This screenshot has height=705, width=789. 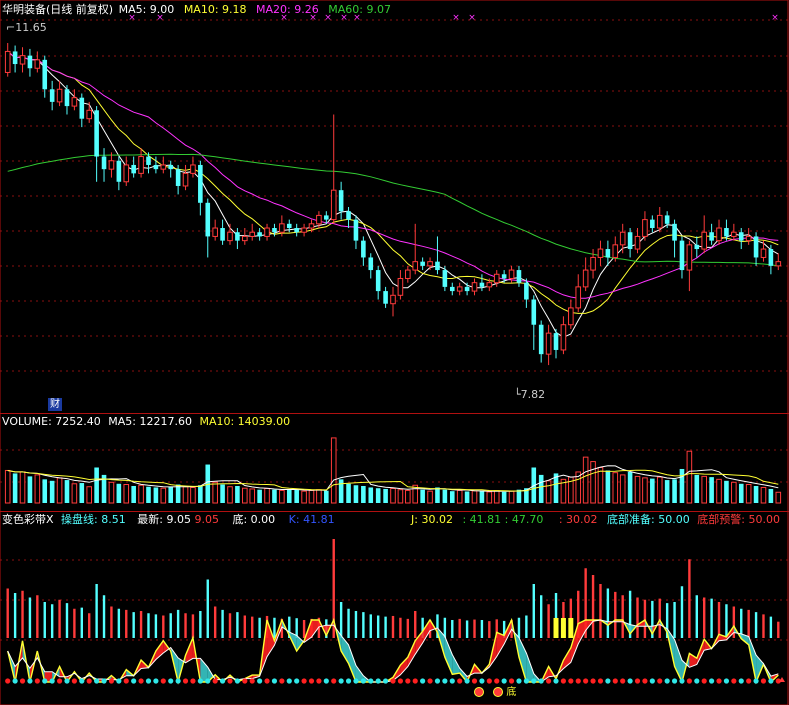 I want to click on v1-label: : 41.81, so click(x=482, y=519).